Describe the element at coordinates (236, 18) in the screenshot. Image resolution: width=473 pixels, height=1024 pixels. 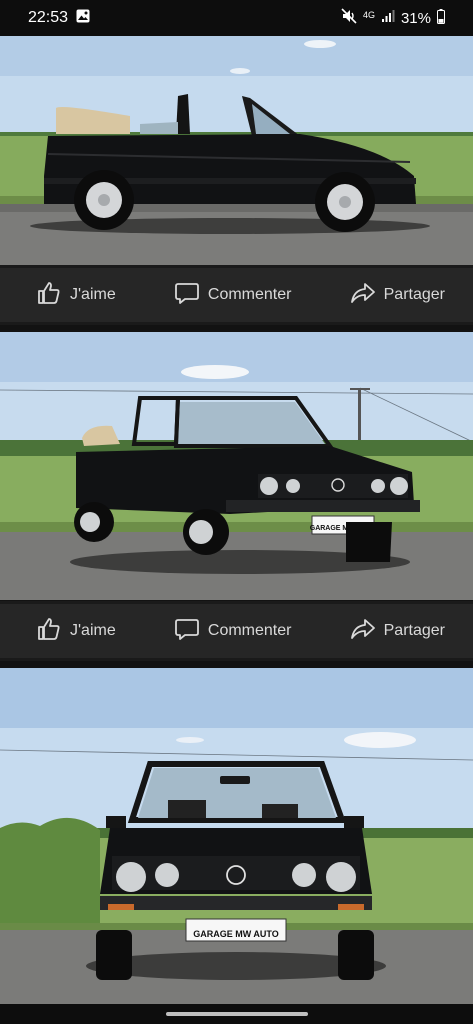
I see `status-bar: 22:53 4G 31%` at that location.